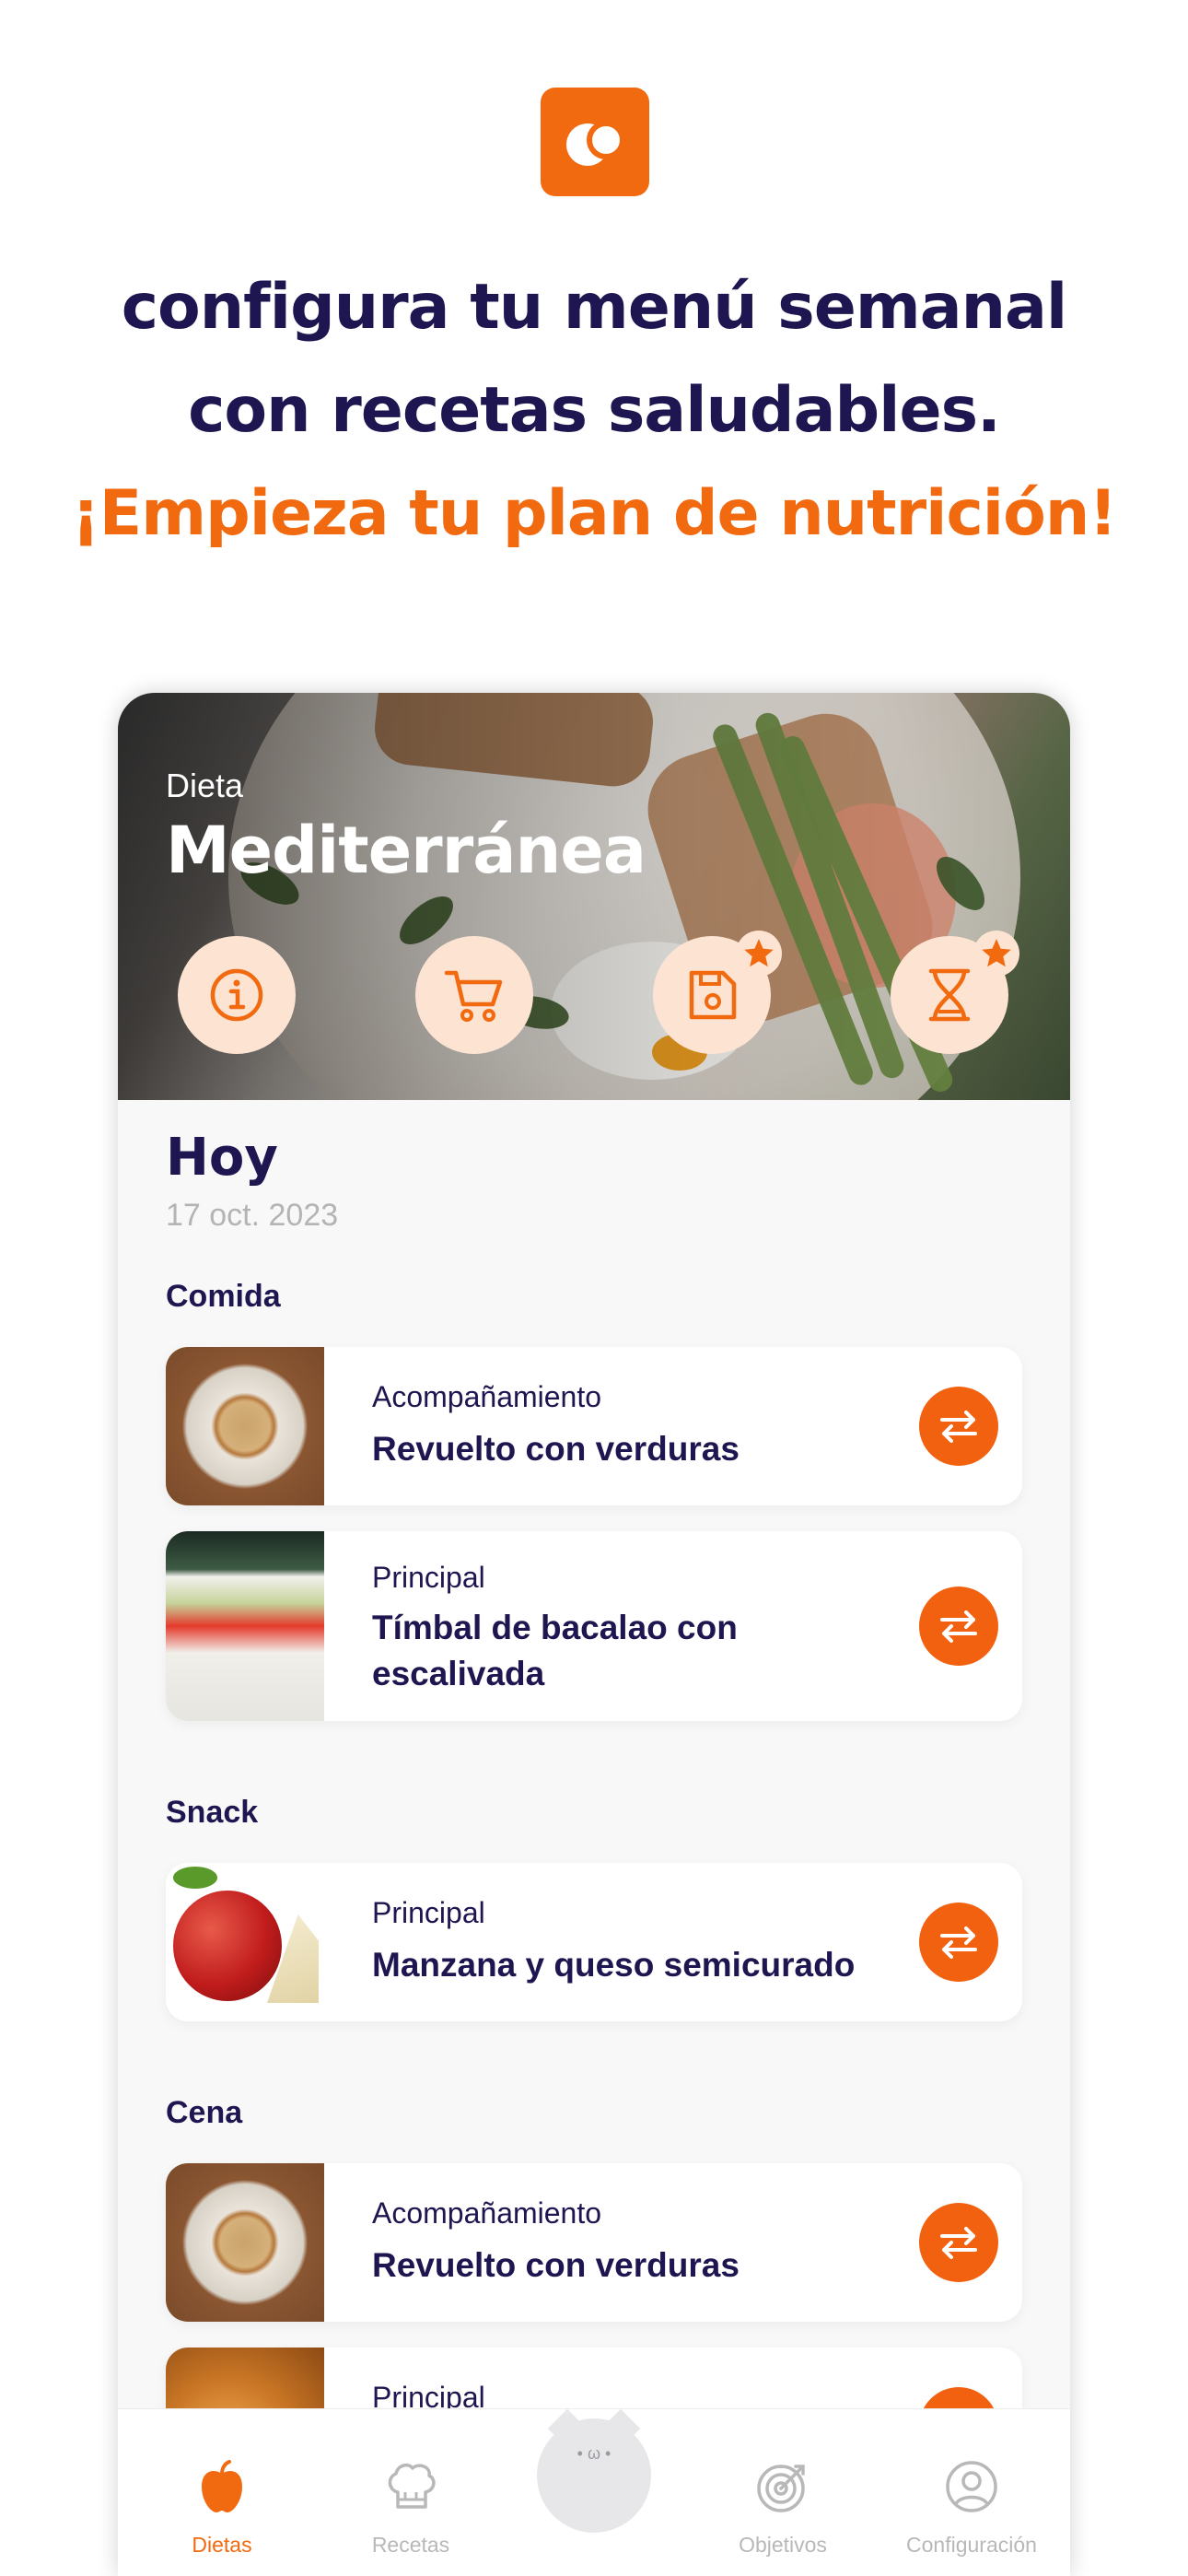 The height and width of the screenshot is (2576, 1188). What do you see at coordinates (971, 2486) in the screenshot?
I see `user-circle-icon` at bounding box center [971, 2486].